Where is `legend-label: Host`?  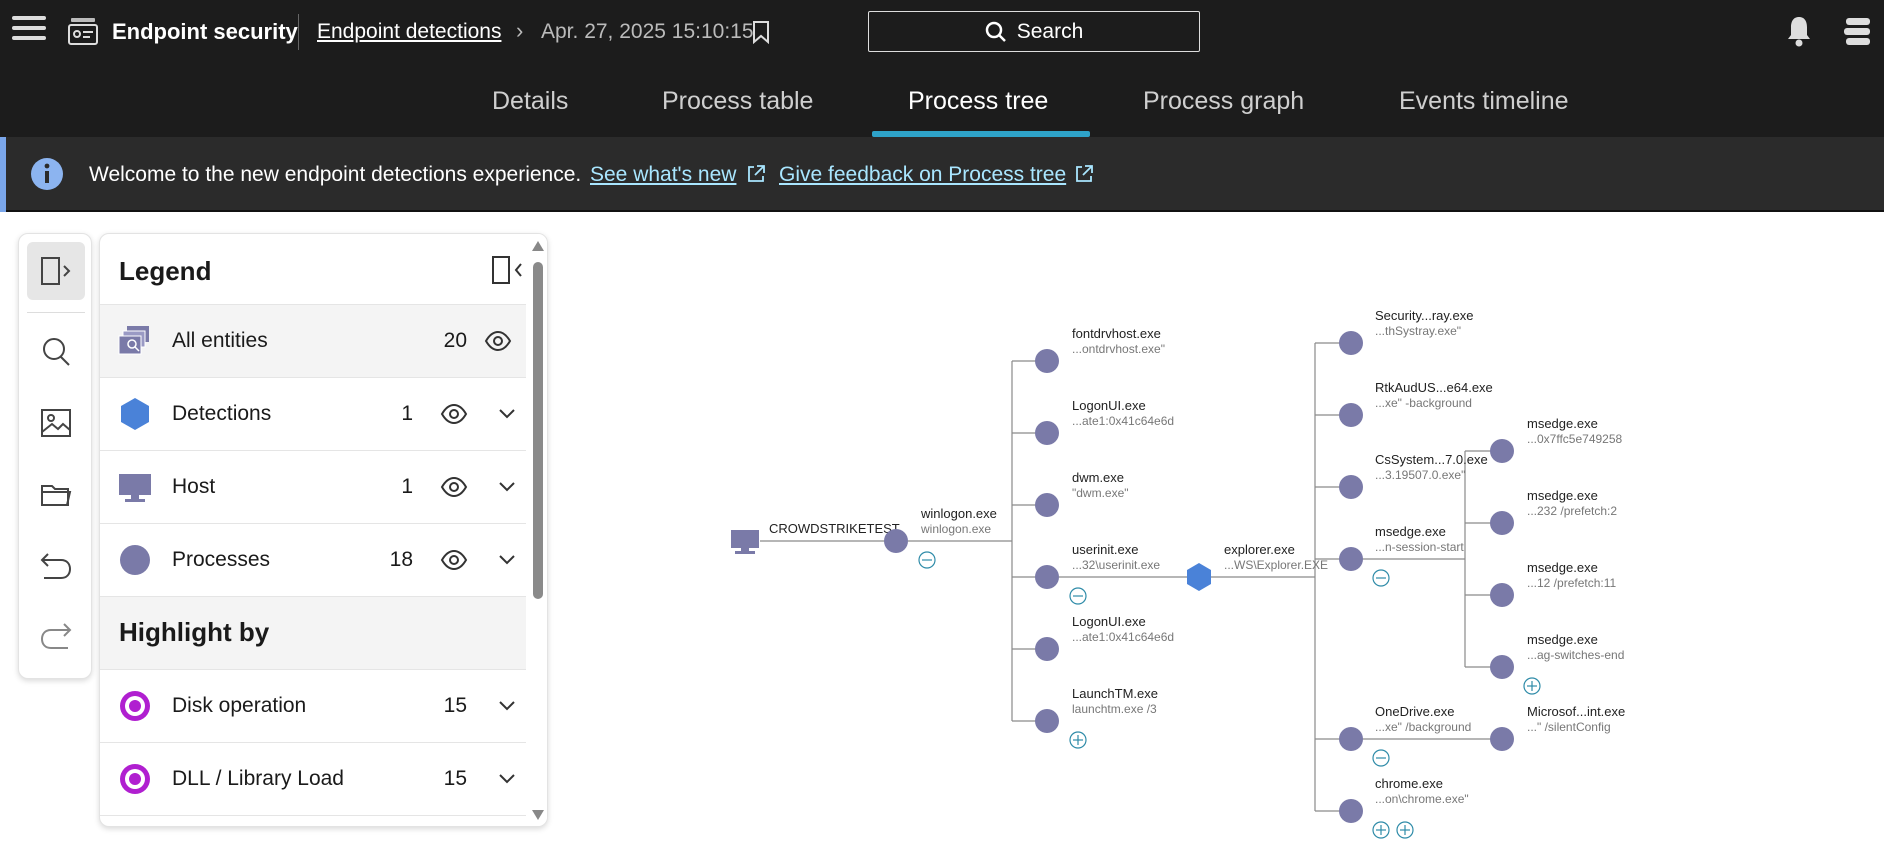
legend-label: Host is located at coordinates (194, 486).